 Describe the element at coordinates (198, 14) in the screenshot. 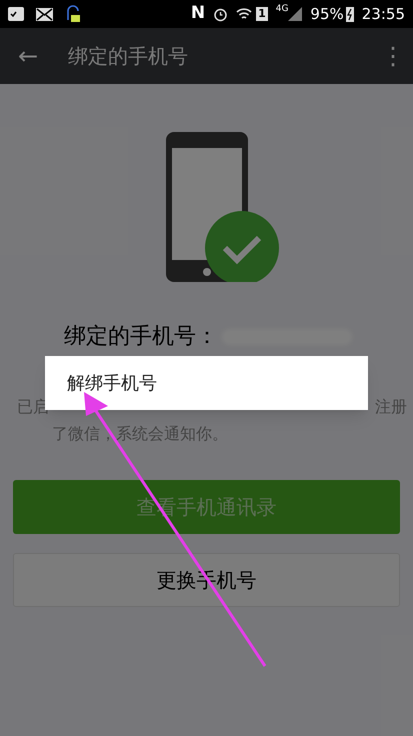

I see `nfc-icon: N` at that location.